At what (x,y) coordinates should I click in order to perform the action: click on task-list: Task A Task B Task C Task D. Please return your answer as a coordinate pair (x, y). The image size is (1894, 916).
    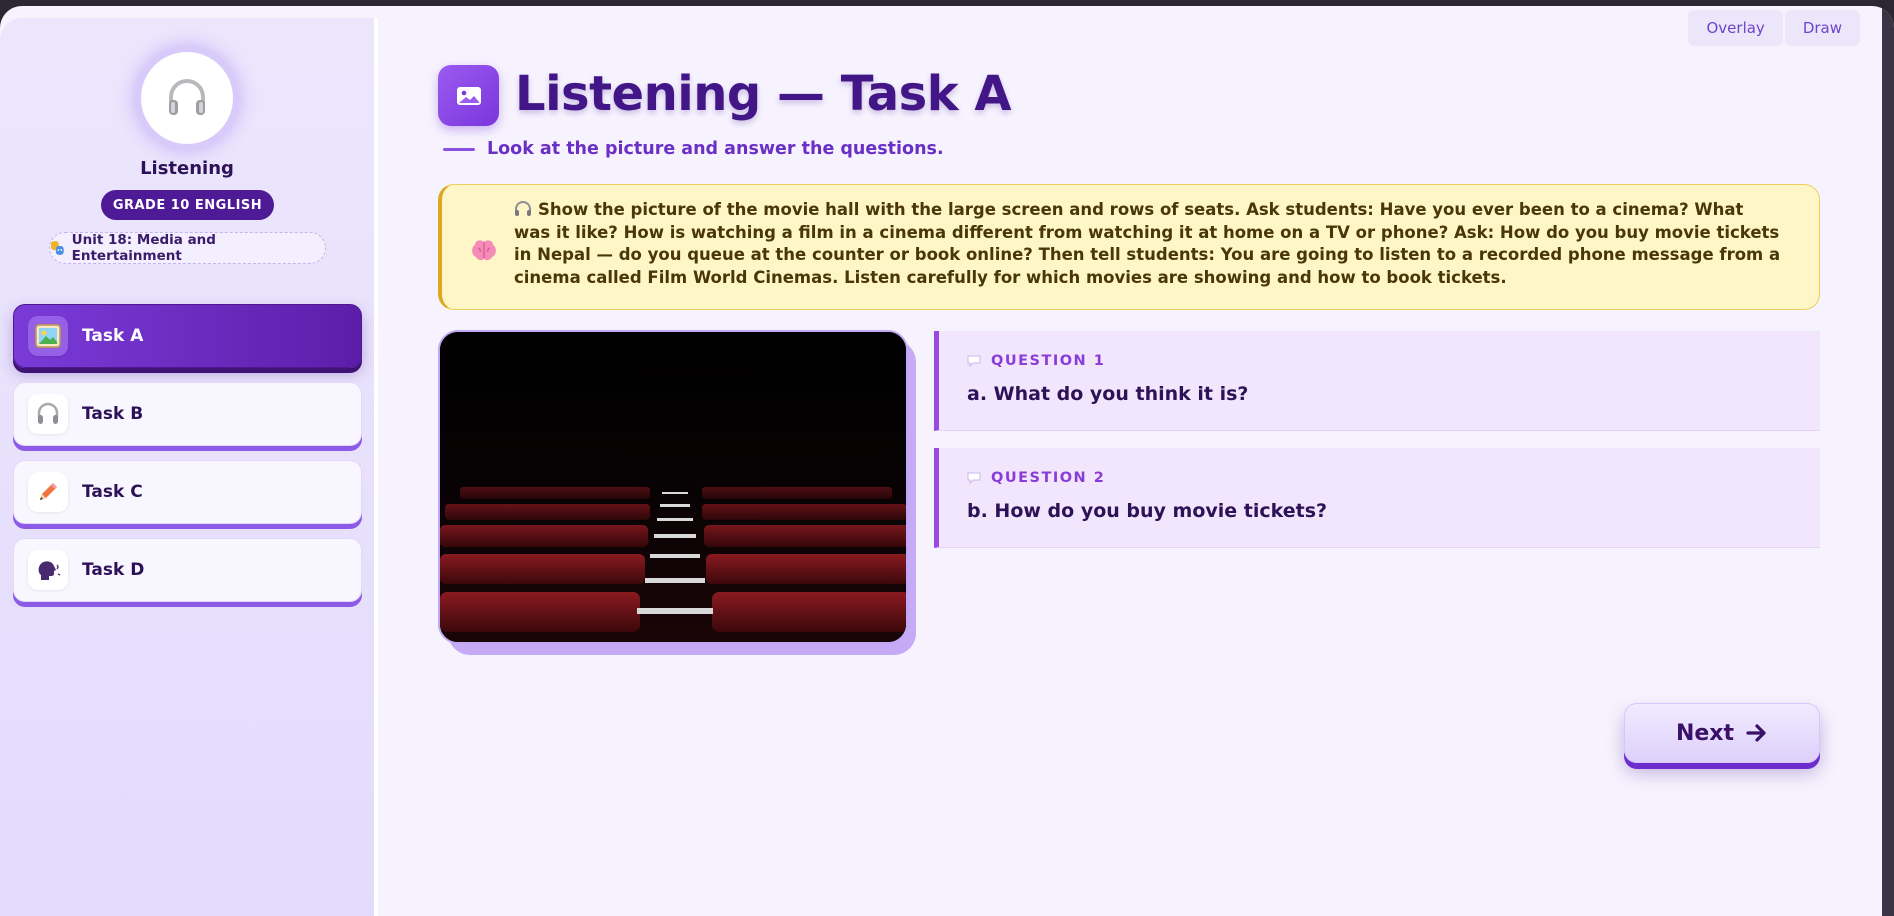
    Looking at the image, I should click on (187, 460).